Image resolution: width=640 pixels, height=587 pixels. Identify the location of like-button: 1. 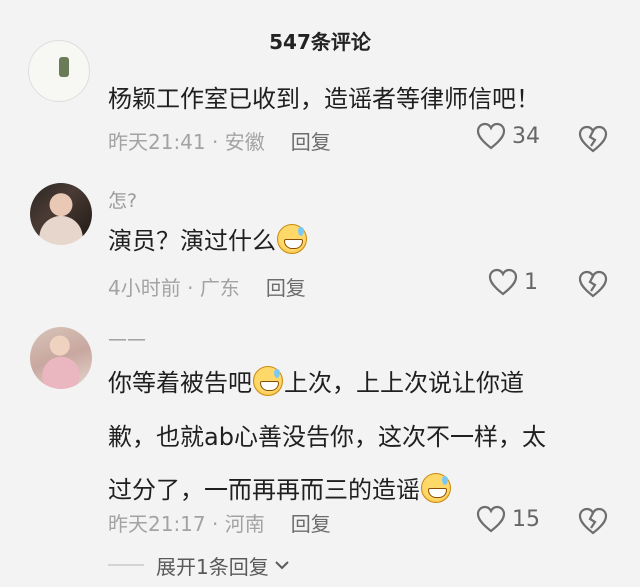
(513, 282).